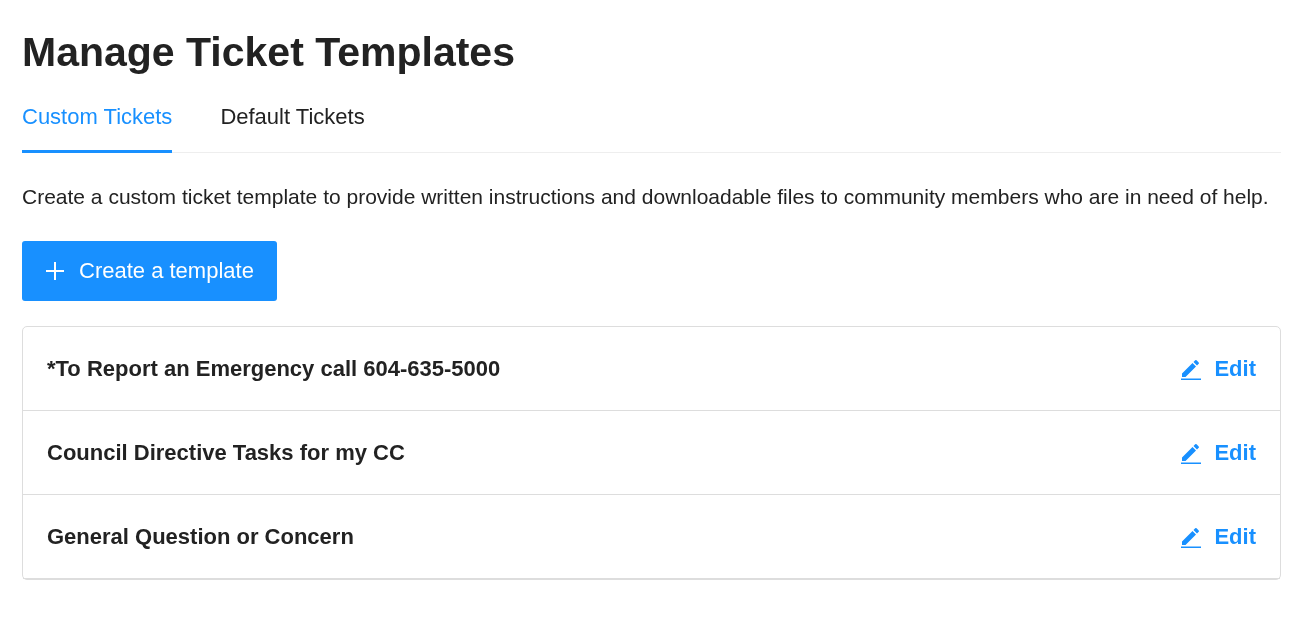 Image resolution: width=1306 pixels, height=637 pixels. I want to click on template-name: General Question or Concern, so click(200, 536).